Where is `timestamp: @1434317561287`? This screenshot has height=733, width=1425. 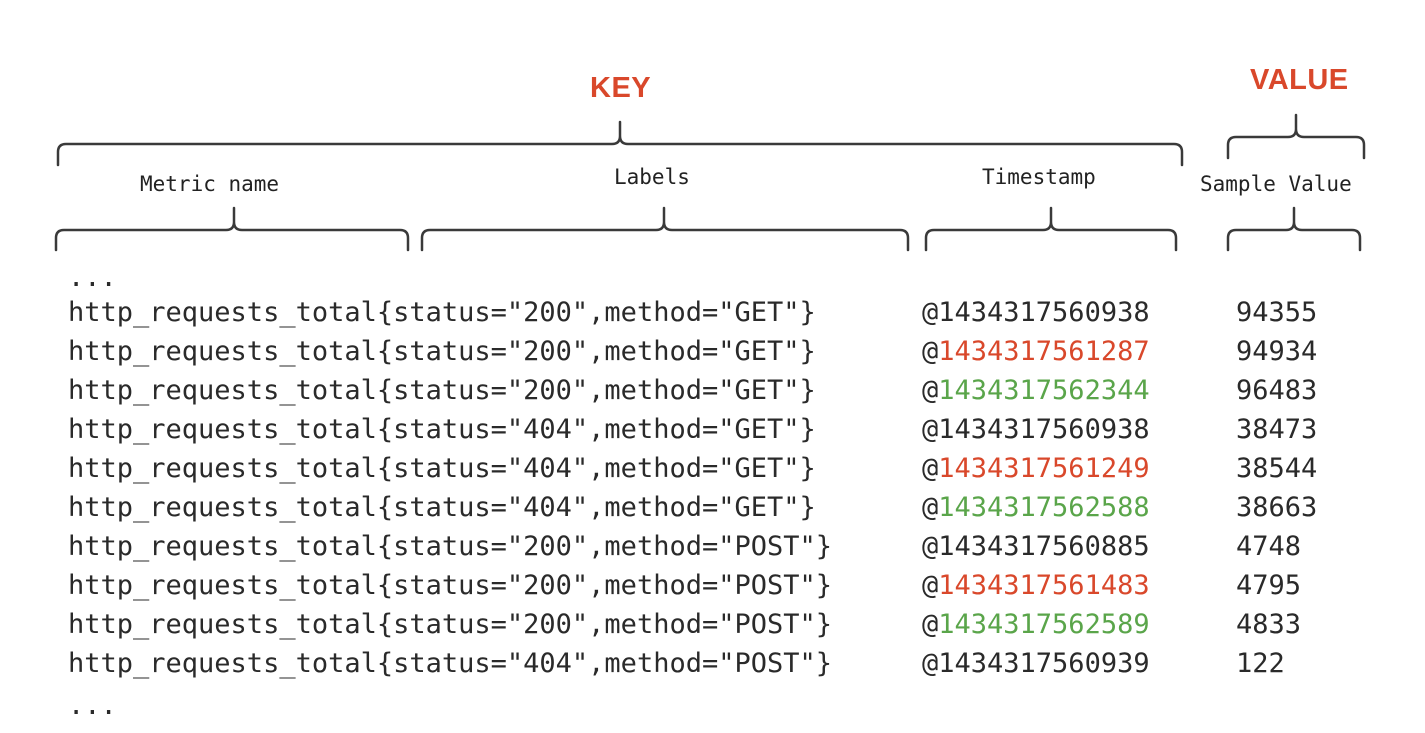
timestamp: @1434317561287 is located at coordinates (1036, 352).